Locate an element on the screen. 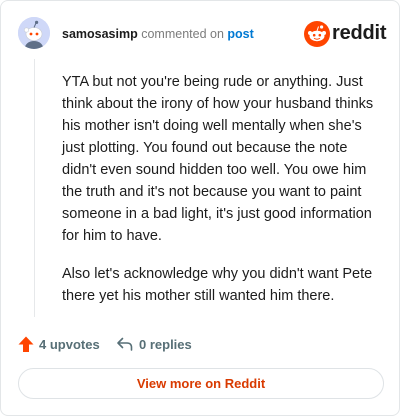  reply-arrow-icon is located at coordinates (125, 344).